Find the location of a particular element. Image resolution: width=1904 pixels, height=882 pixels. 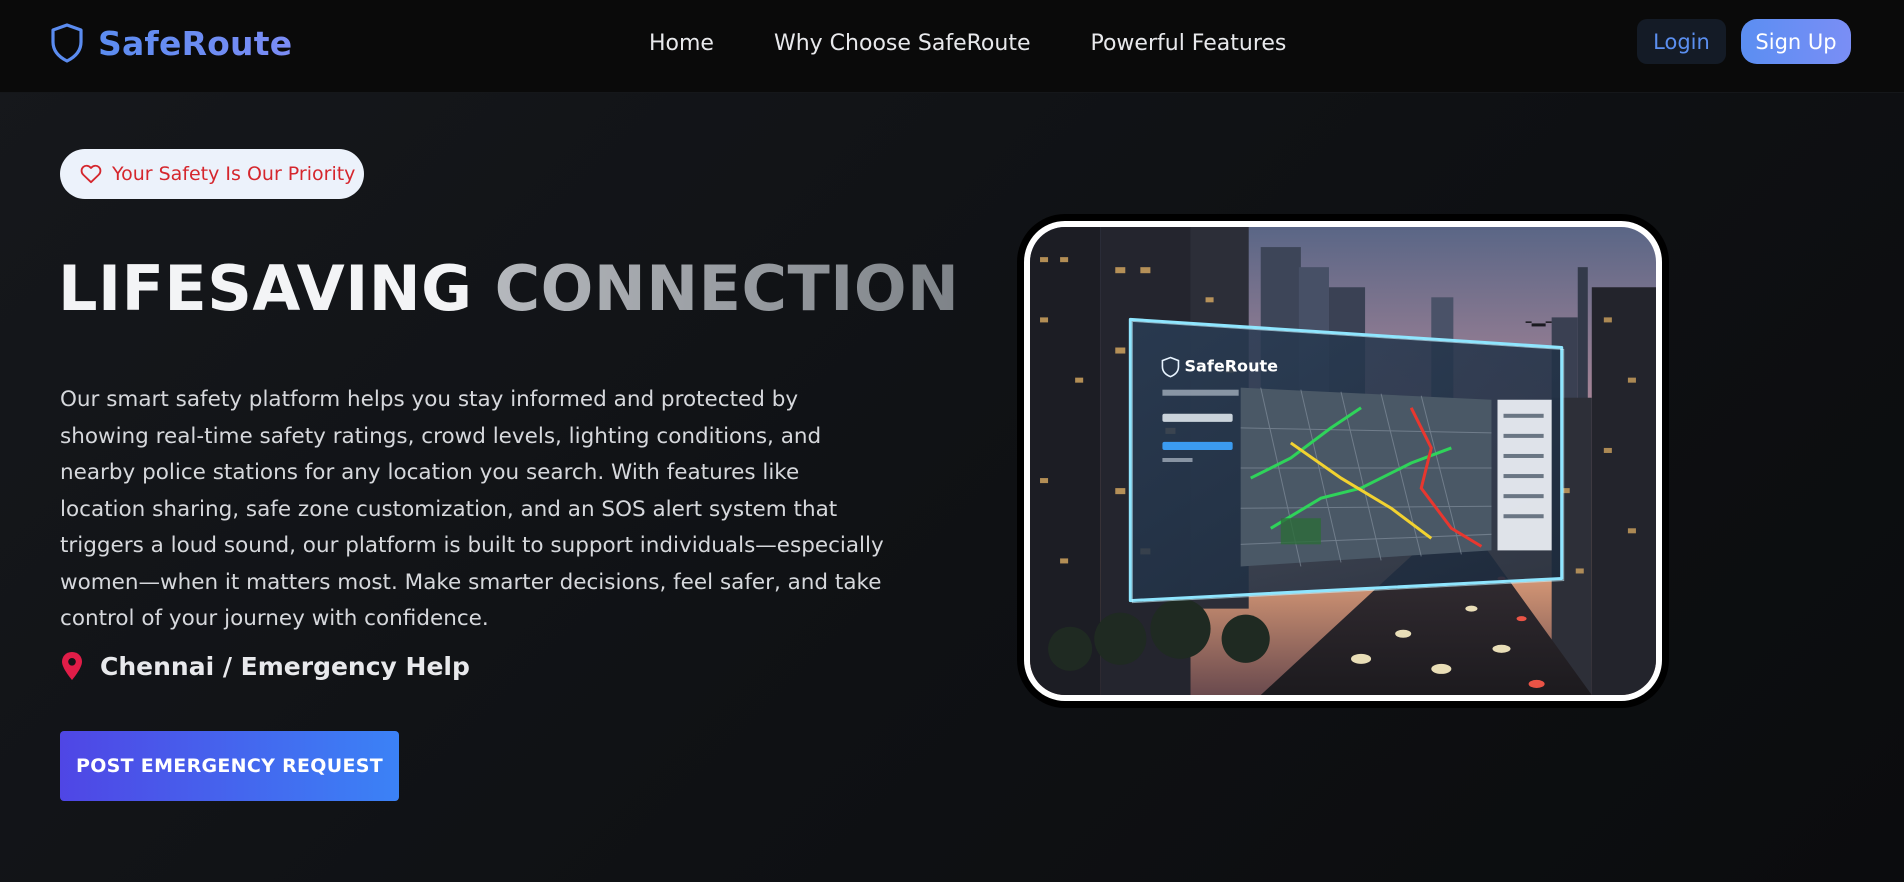

brand-logo-link: SafeRoute is located at coordinates (171, 43).